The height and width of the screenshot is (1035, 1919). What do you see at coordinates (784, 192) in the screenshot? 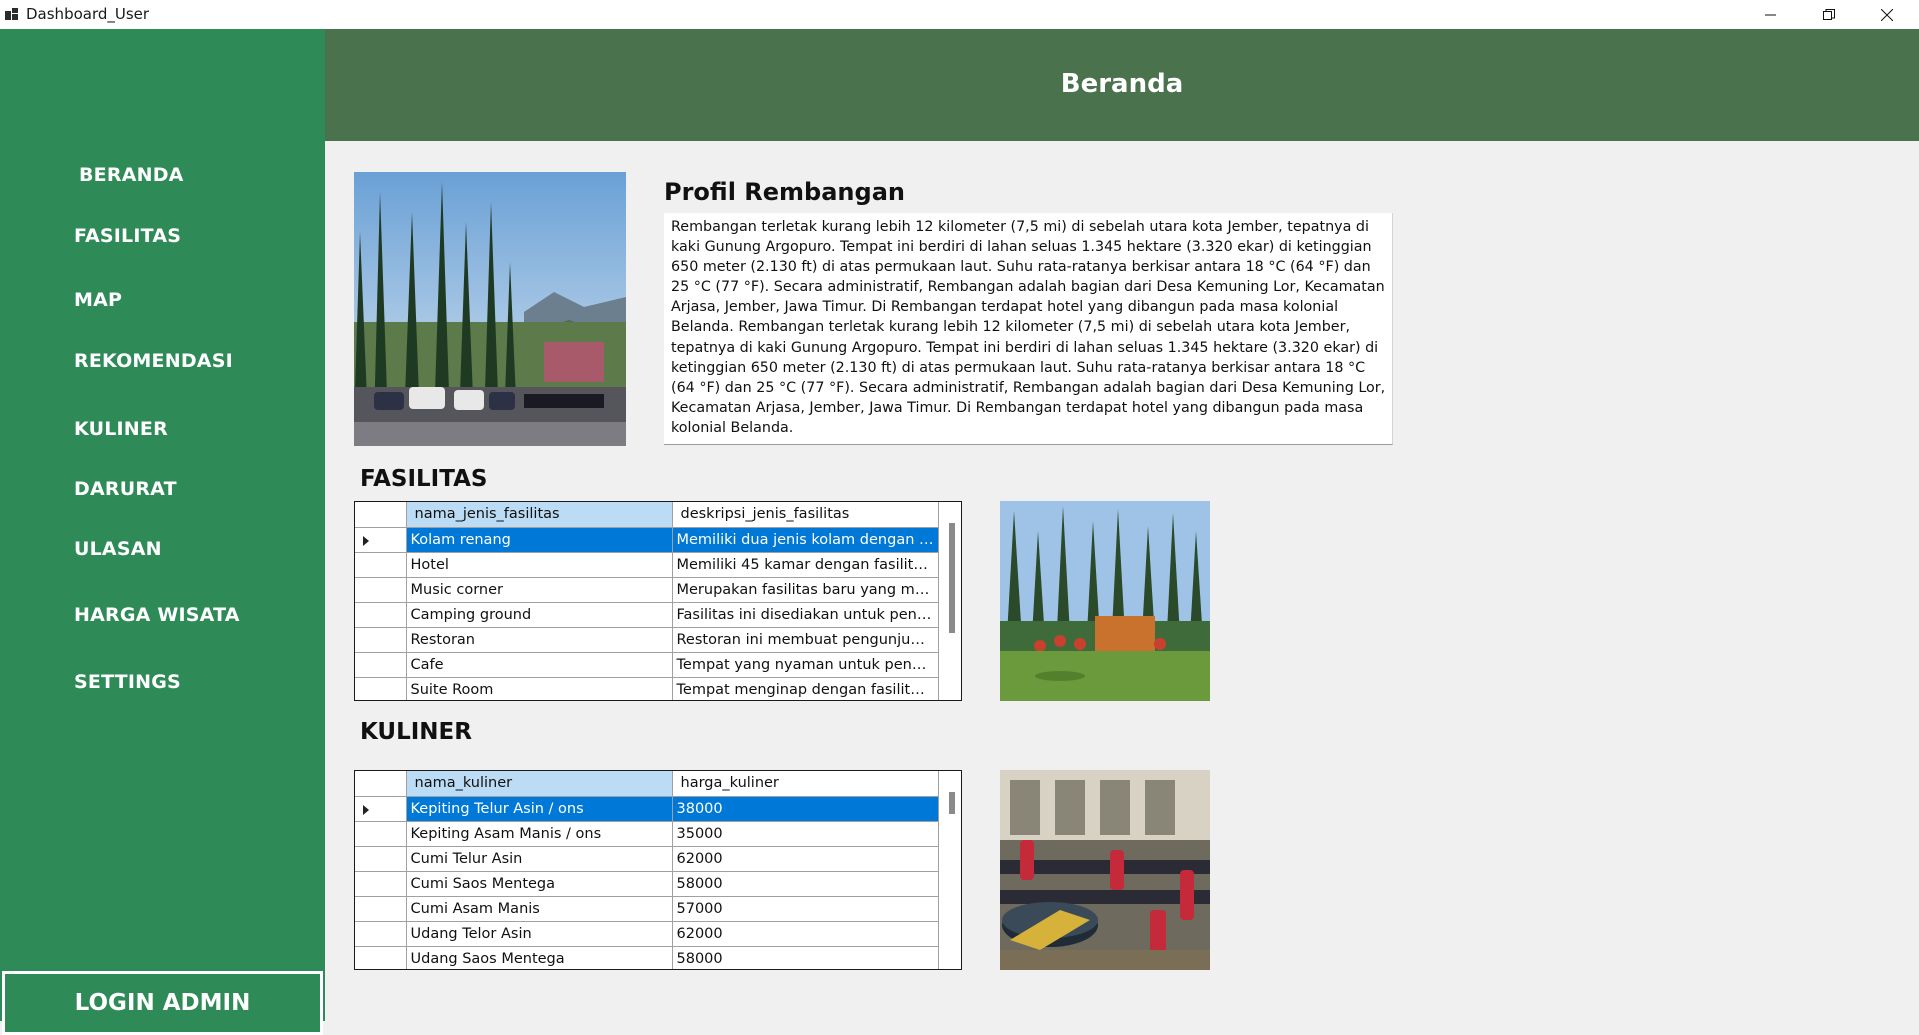
I see `profile-title: Profil Rembangan` at bounding box center [784, 192].